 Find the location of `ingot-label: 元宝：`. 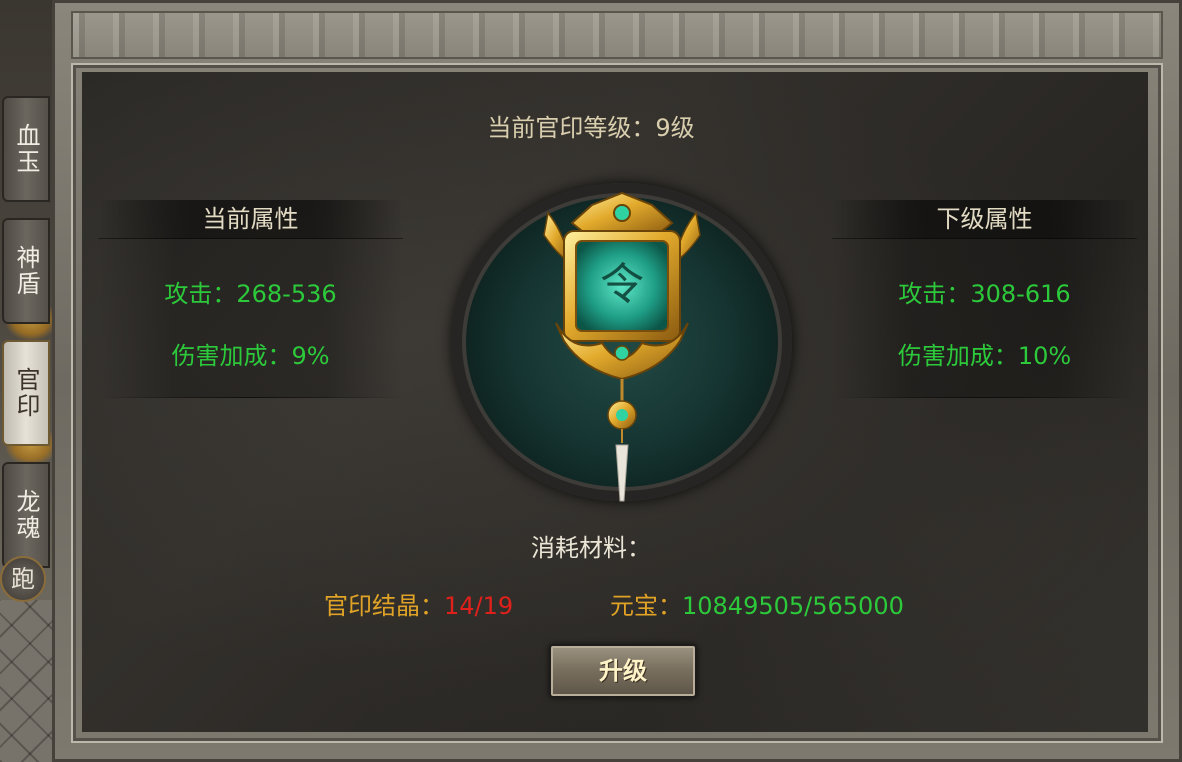

ingot-label: 元宝： is located at coordinates (646, 606).